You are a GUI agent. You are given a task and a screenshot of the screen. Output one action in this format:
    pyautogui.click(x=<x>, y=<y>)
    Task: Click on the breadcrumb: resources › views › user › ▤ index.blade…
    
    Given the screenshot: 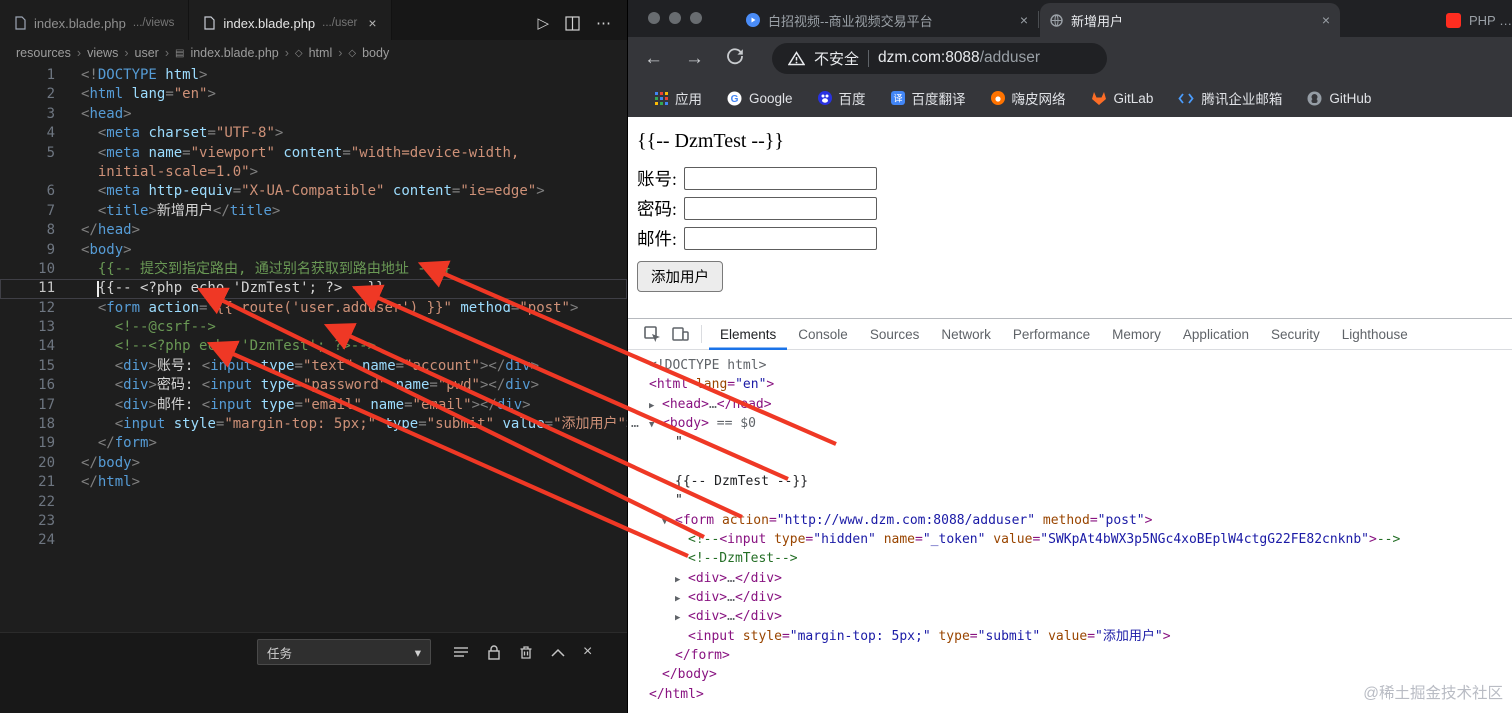 What is the action you would take?
    pyautogui.click(x=313, y=53)
    